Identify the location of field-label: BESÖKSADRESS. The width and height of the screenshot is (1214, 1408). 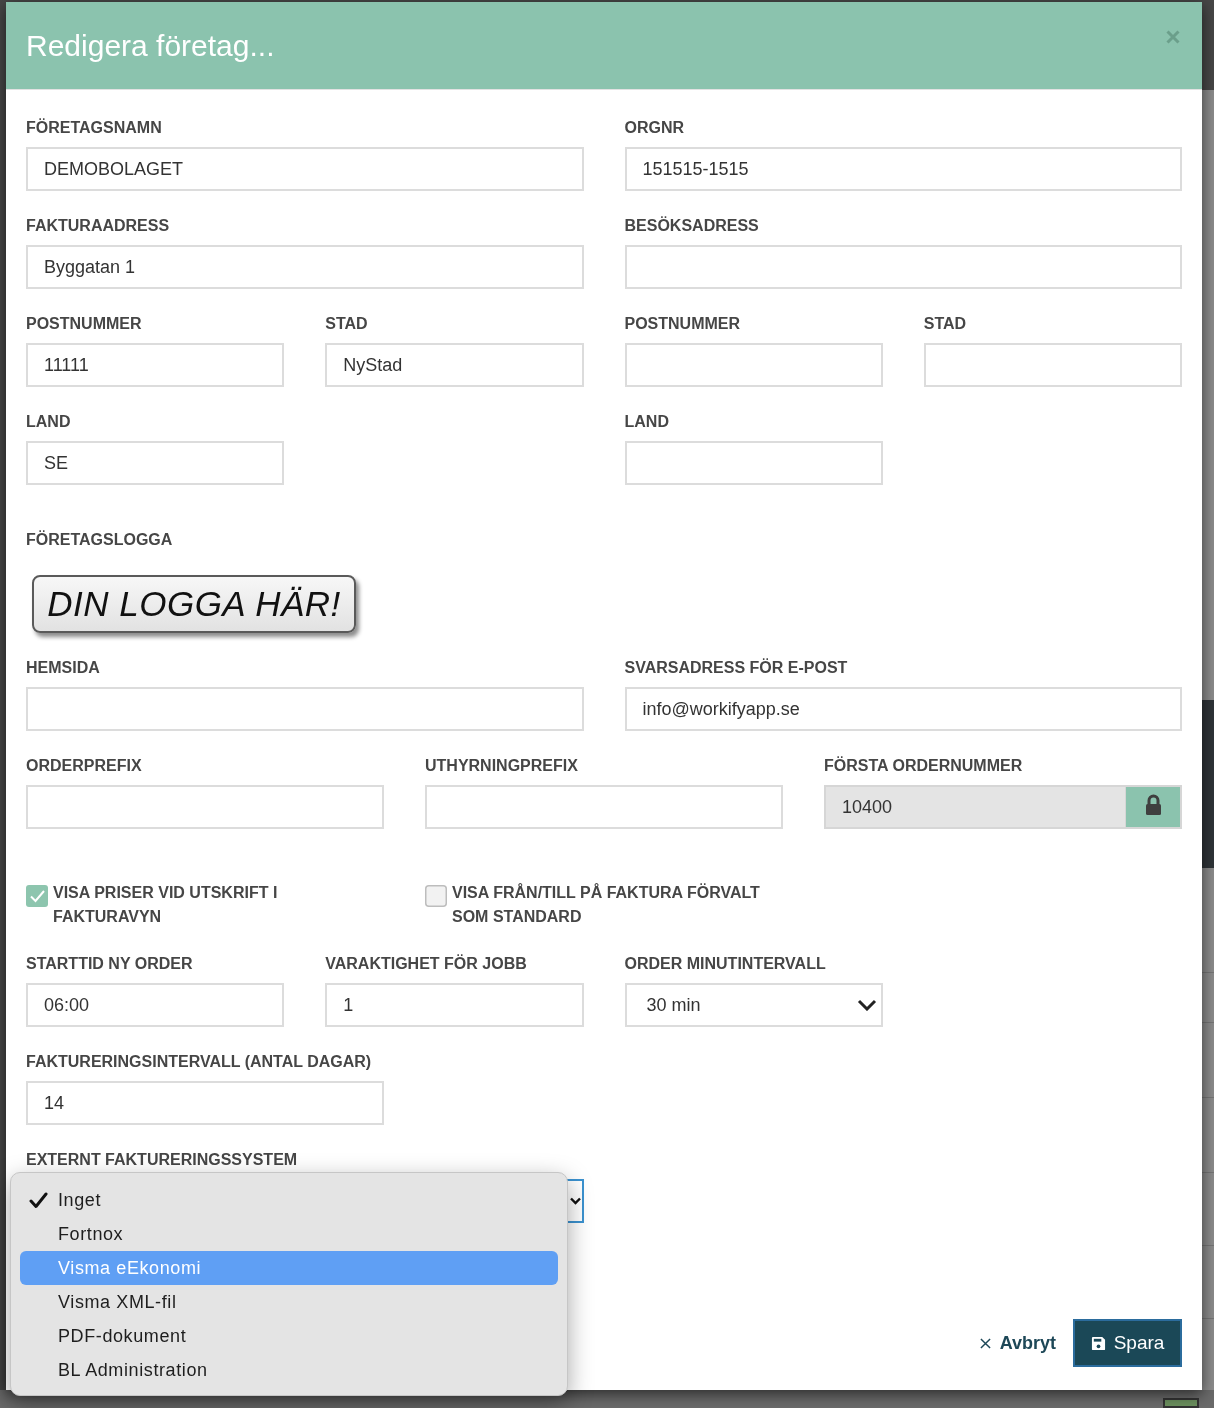
(692, 226).